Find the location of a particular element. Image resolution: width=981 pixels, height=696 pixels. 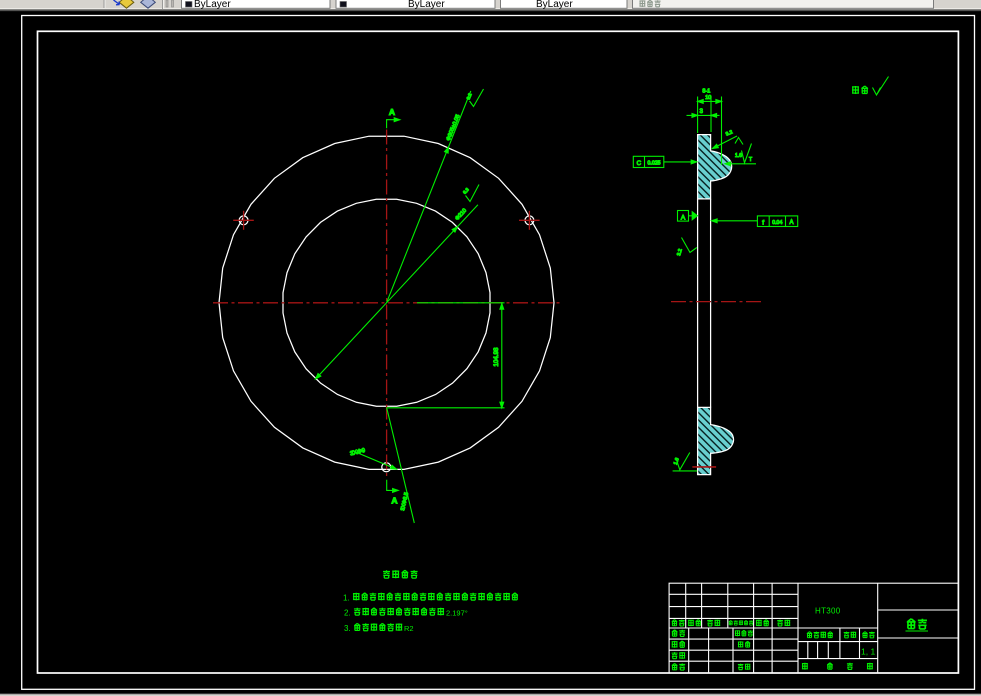

svg-text: 2. is located at coordinates (347, 612).